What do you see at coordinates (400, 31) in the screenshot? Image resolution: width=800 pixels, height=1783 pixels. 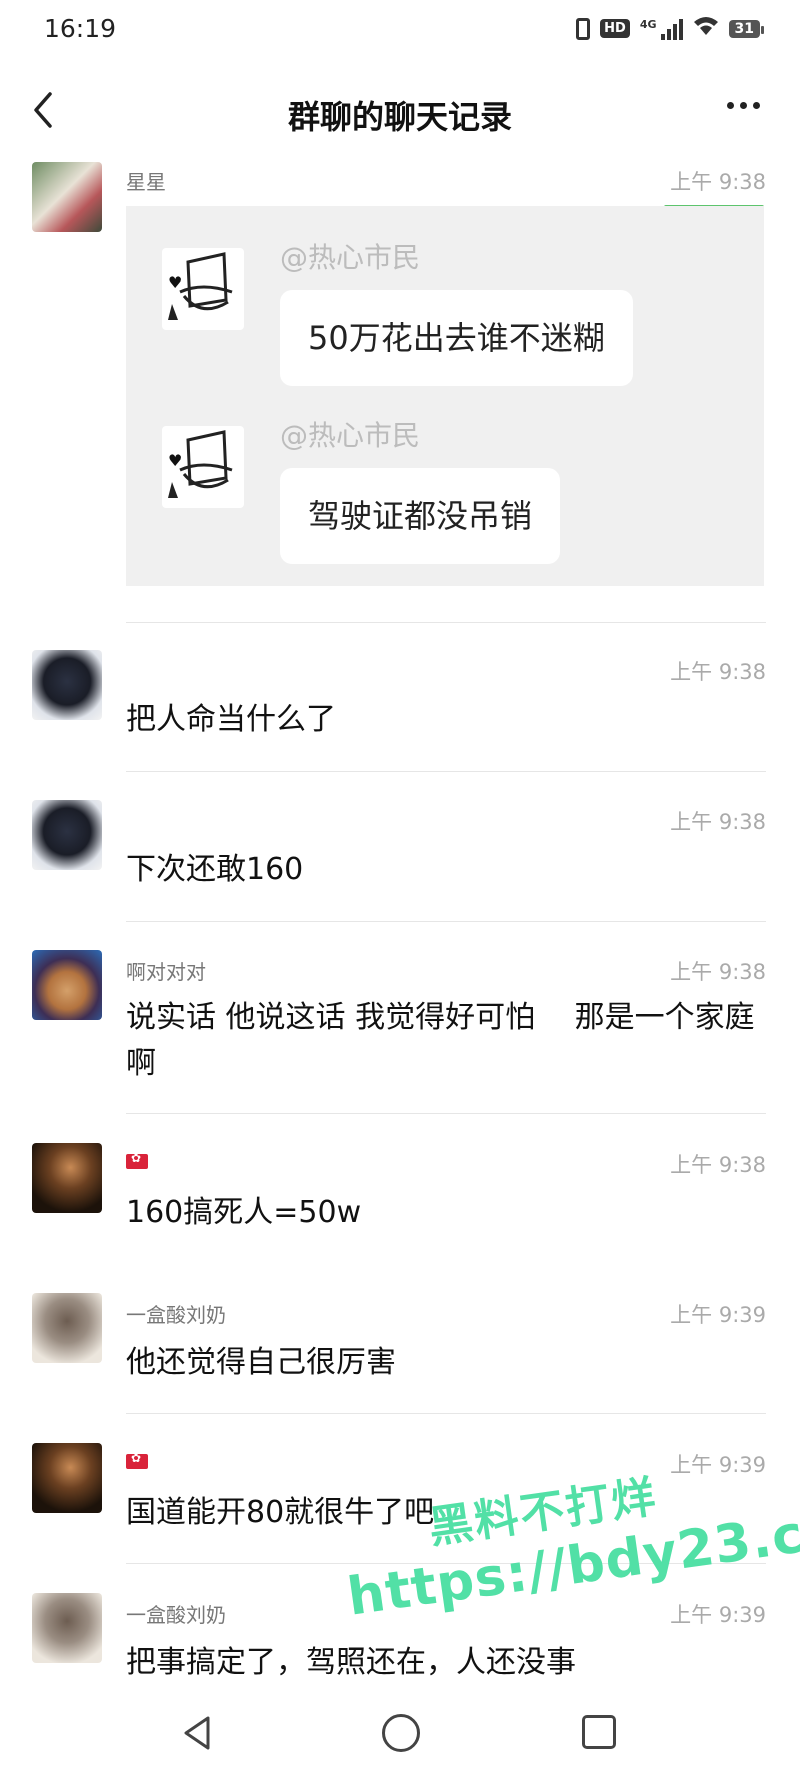 I see `status-bar: 16:19 HD 4G 31` at bounding box center [400, 31].